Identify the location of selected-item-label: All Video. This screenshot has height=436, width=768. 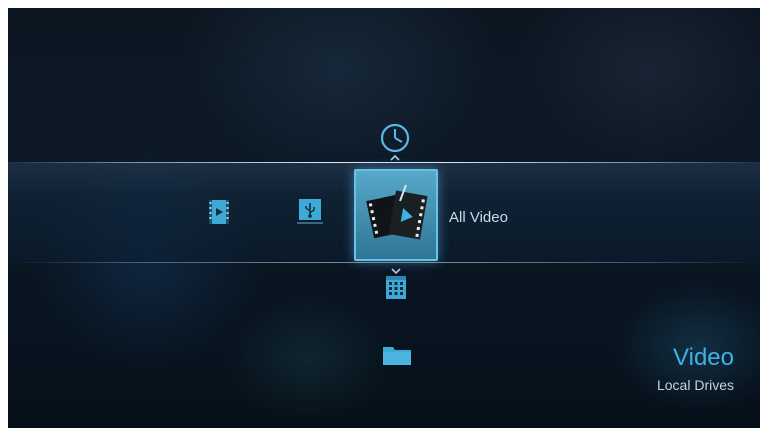
(478, 217).